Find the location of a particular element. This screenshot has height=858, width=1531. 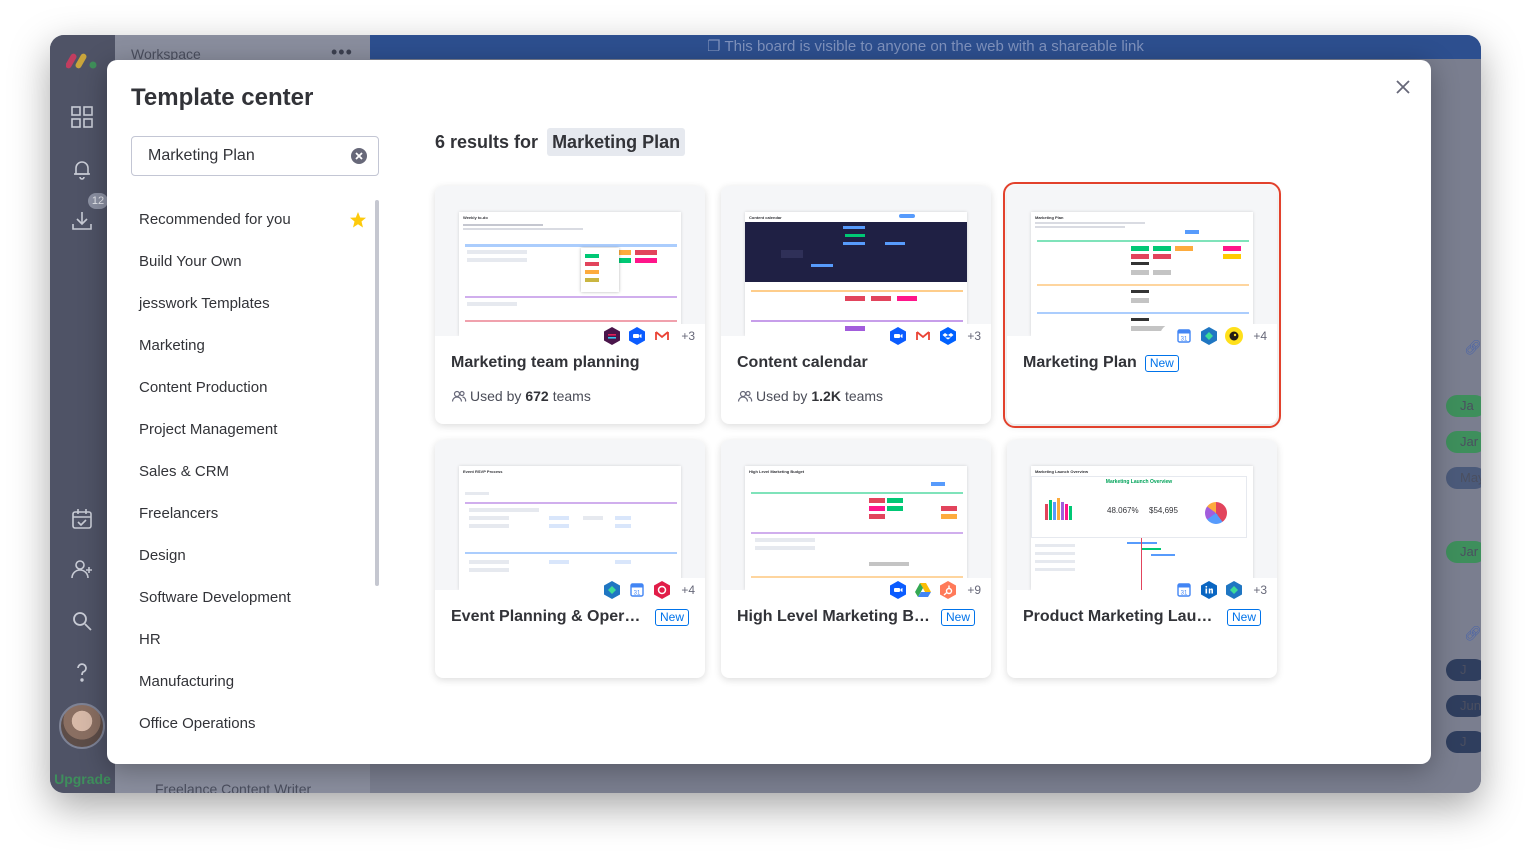

person-pill: Jun is located at coordinates (1463, 706).